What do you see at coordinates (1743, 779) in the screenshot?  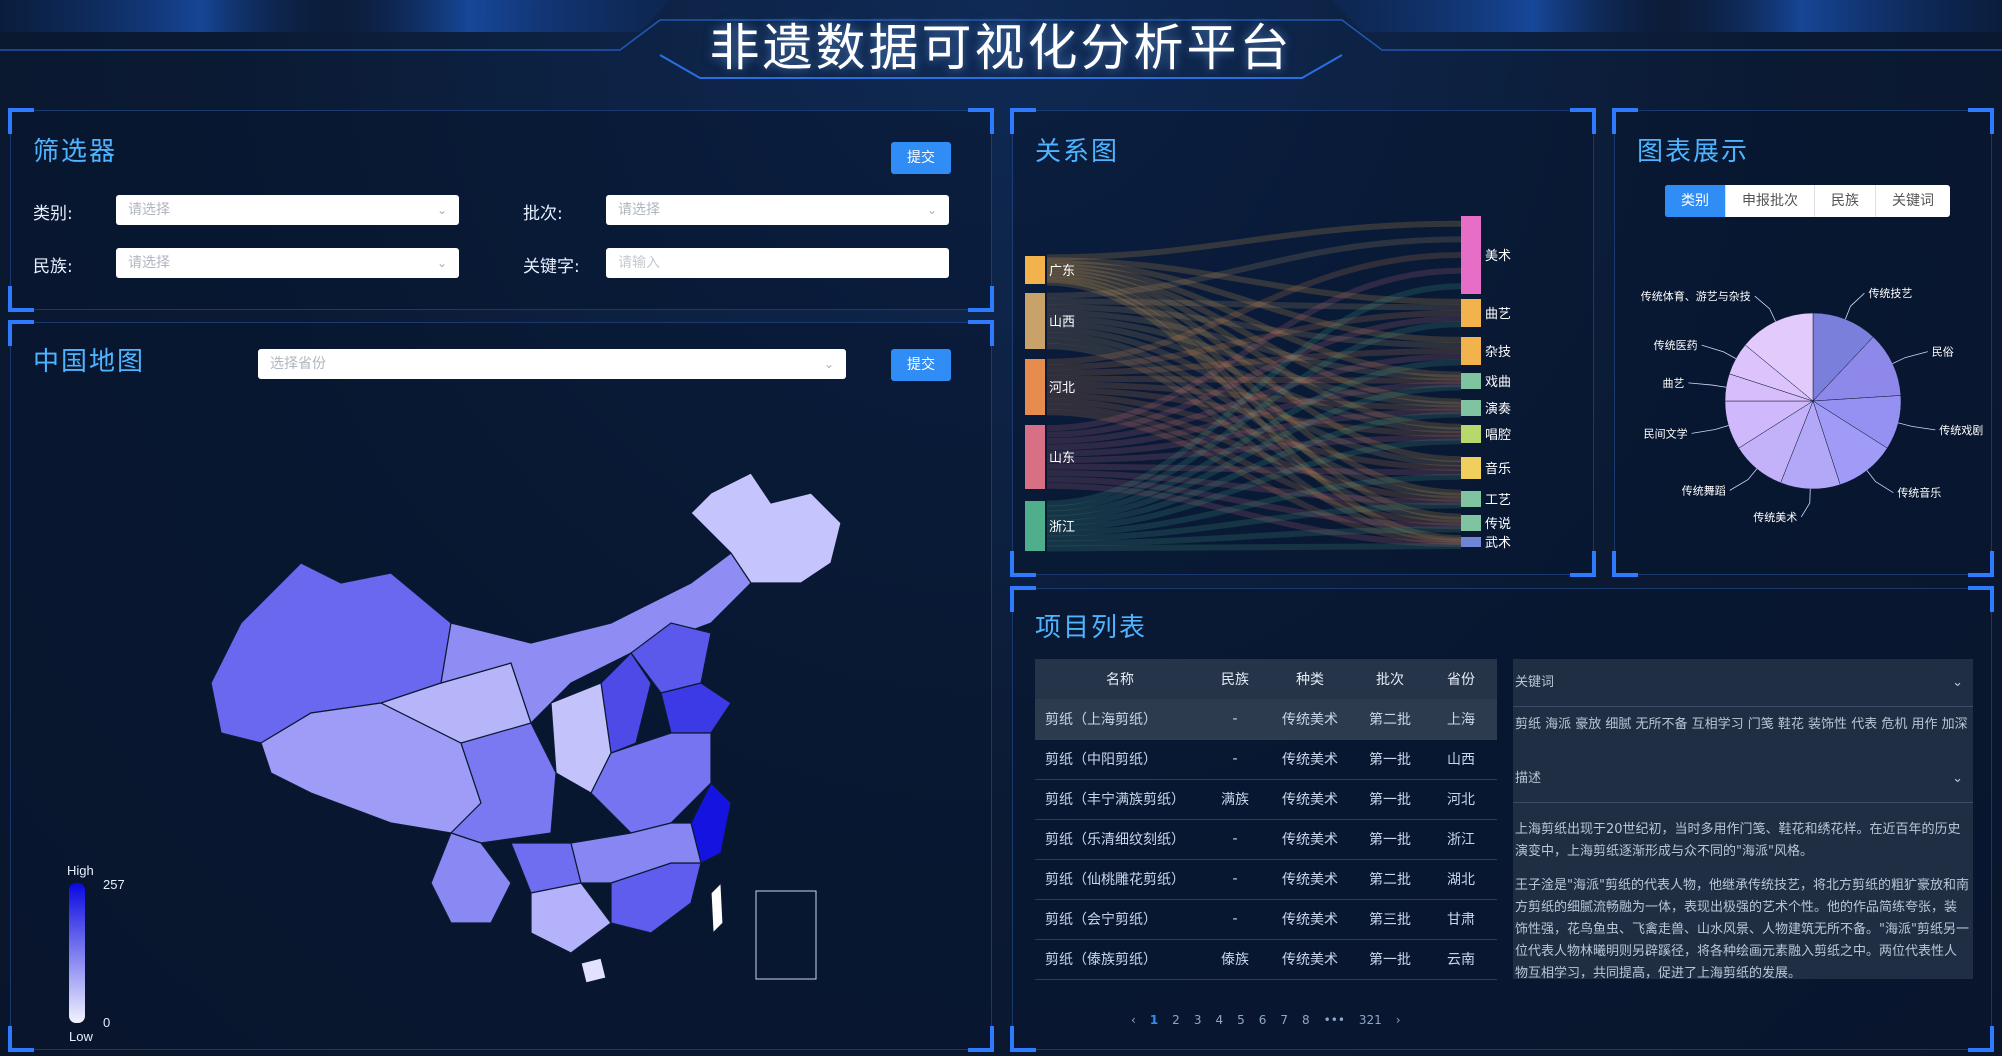 I see `desc-header: 描述 ⌄` at bounding box center [1743, 779].